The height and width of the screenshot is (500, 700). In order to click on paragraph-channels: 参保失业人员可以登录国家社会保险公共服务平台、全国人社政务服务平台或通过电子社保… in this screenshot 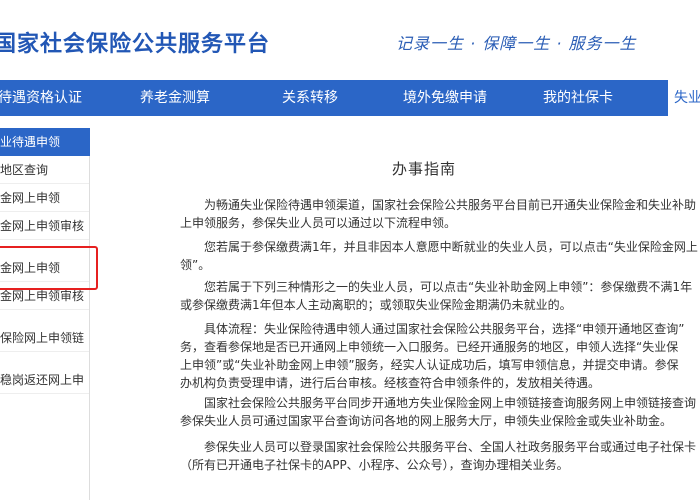, I will do `click(440, 456)`.